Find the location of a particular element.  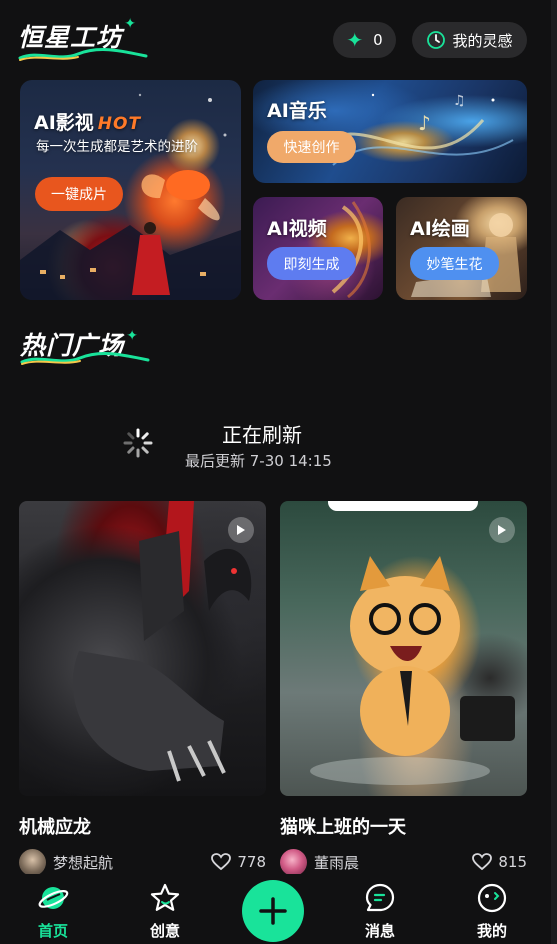

planet-icon is located at coordinates (53, 898).